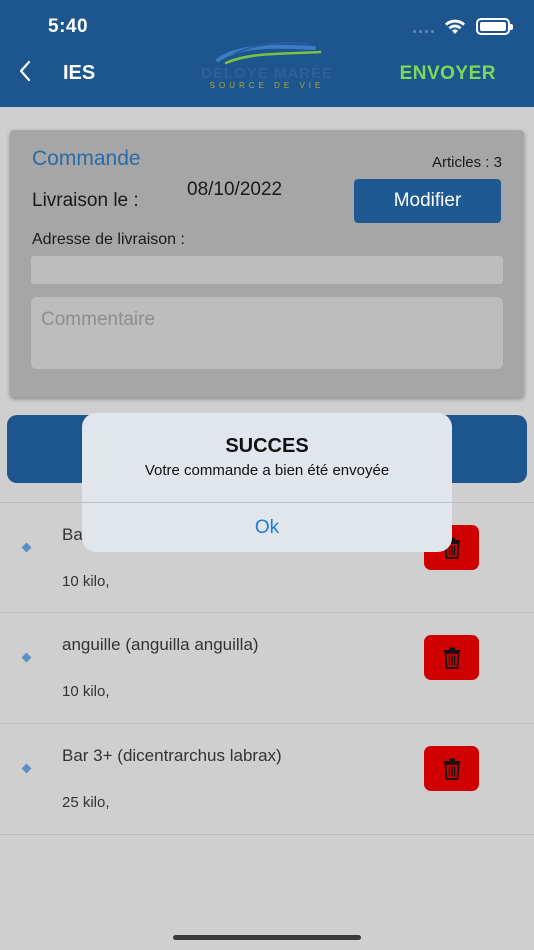 The image size is (534, 950). Describe the element at coordinates (266, 73) in the screenshot. I see `logo-name: DELOYE MARÉE` at that location.